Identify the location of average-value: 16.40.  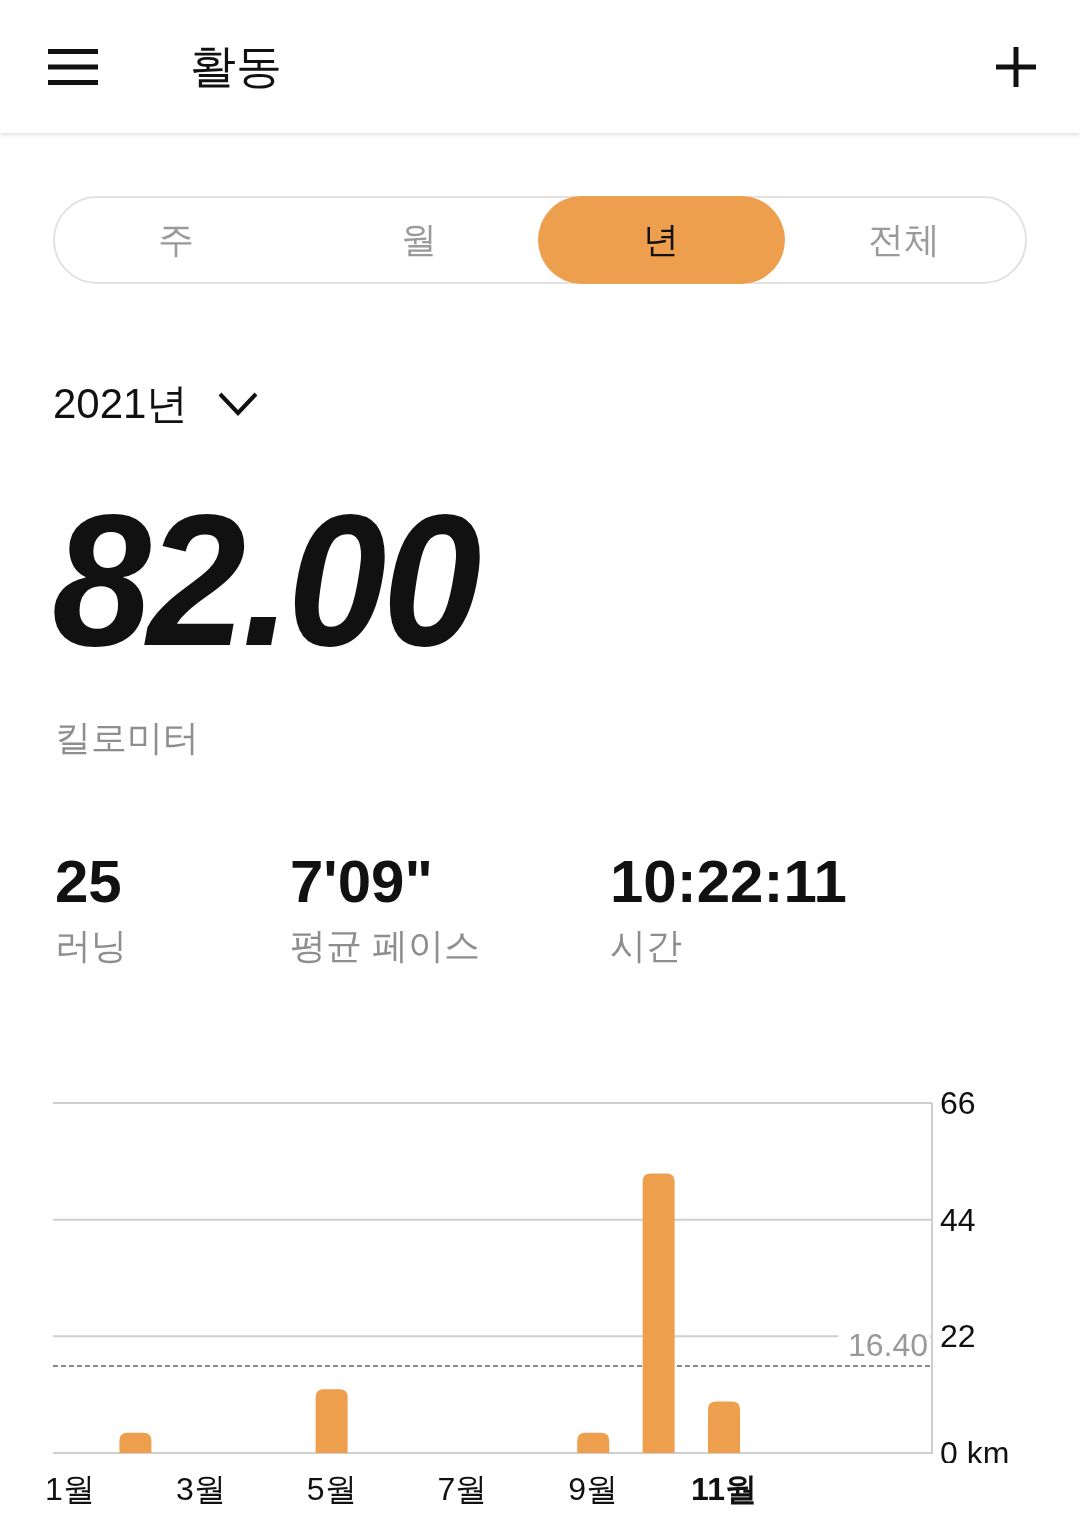
(887, 1345).